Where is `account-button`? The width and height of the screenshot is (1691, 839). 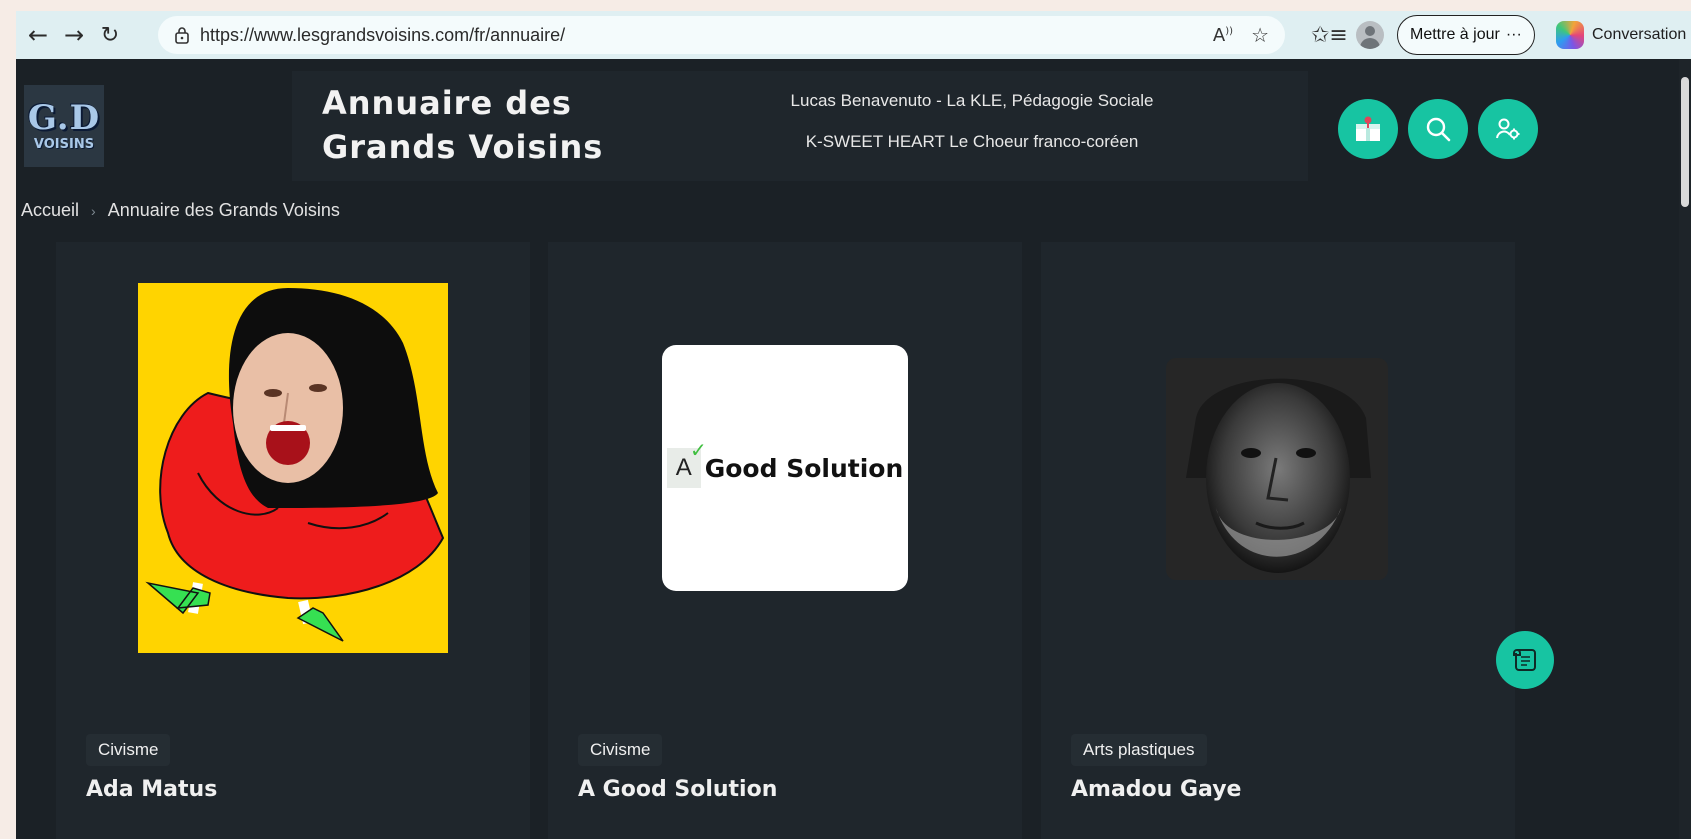 account-button is located at coordinates (1508, 129).